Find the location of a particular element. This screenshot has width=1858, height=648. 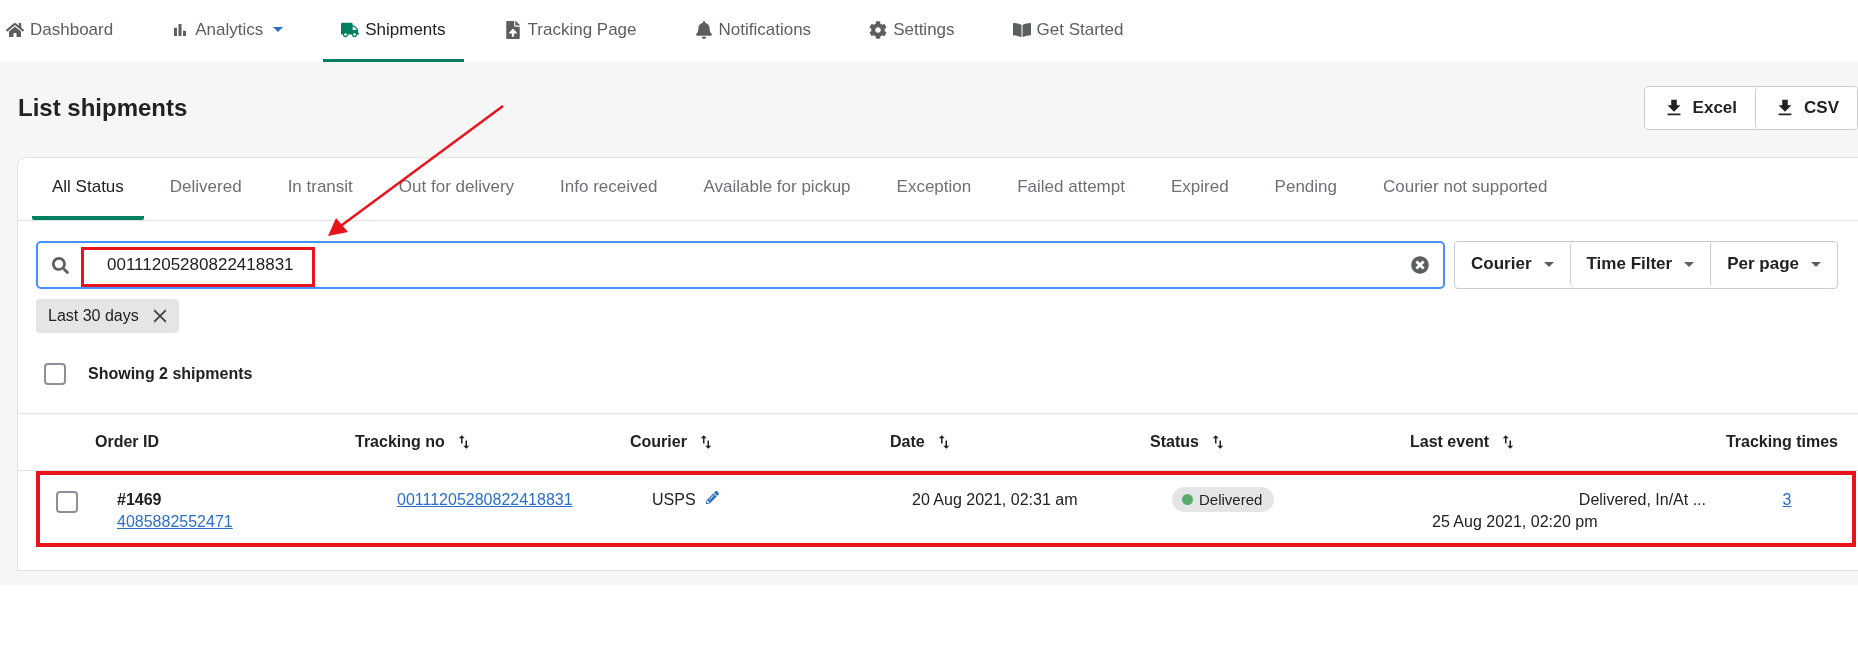

shipment-count: Showing 2 shipments is located at coordinates (170, 374).